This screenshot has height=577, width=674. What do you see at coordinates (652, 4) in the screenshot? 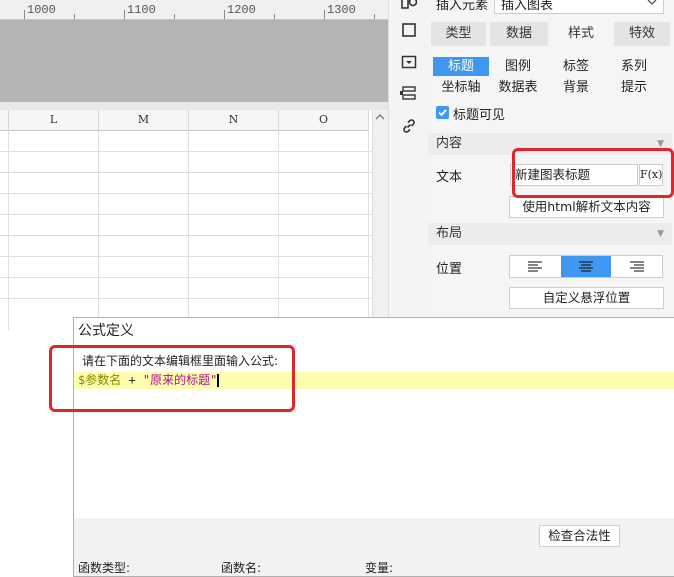
I see `chevron-down-icon` at bounding box center [652, 4].